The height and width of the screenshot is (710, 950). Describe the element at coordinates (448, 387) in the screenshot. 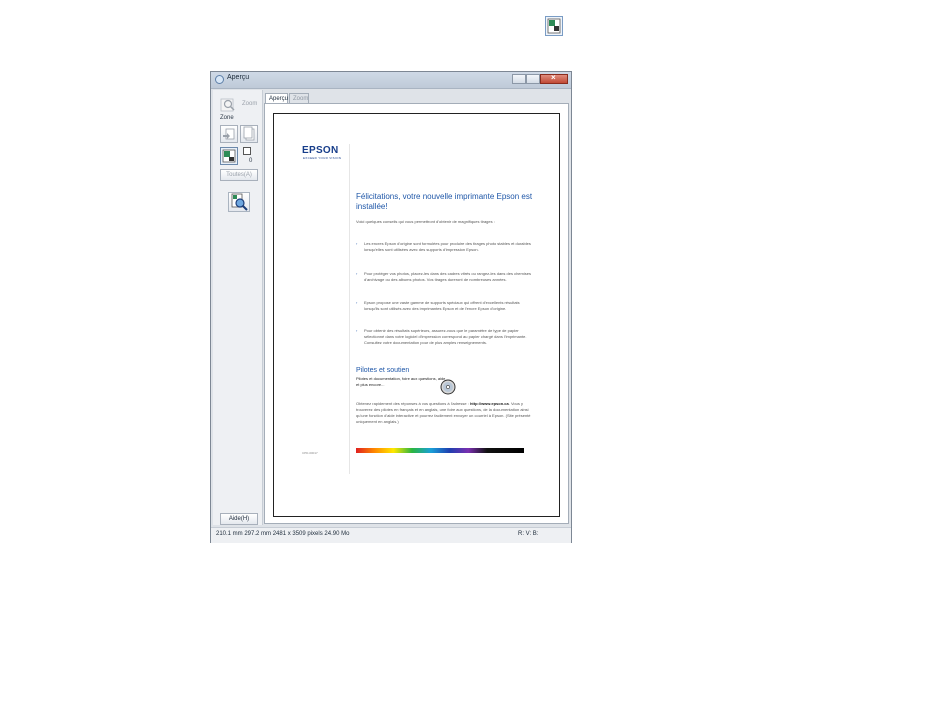

I see `cd-icon` at that location.